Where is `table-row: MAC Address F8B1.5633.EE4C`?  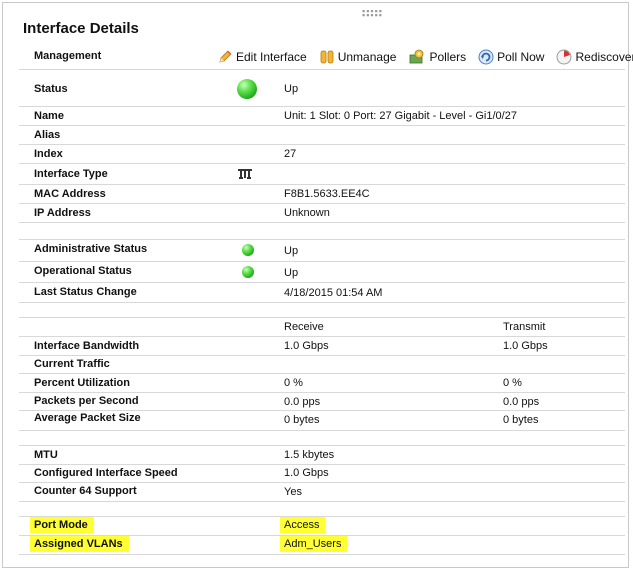 table-row: MAC Address F8B1.5633.EE4C is located at coordinates (322, 194).